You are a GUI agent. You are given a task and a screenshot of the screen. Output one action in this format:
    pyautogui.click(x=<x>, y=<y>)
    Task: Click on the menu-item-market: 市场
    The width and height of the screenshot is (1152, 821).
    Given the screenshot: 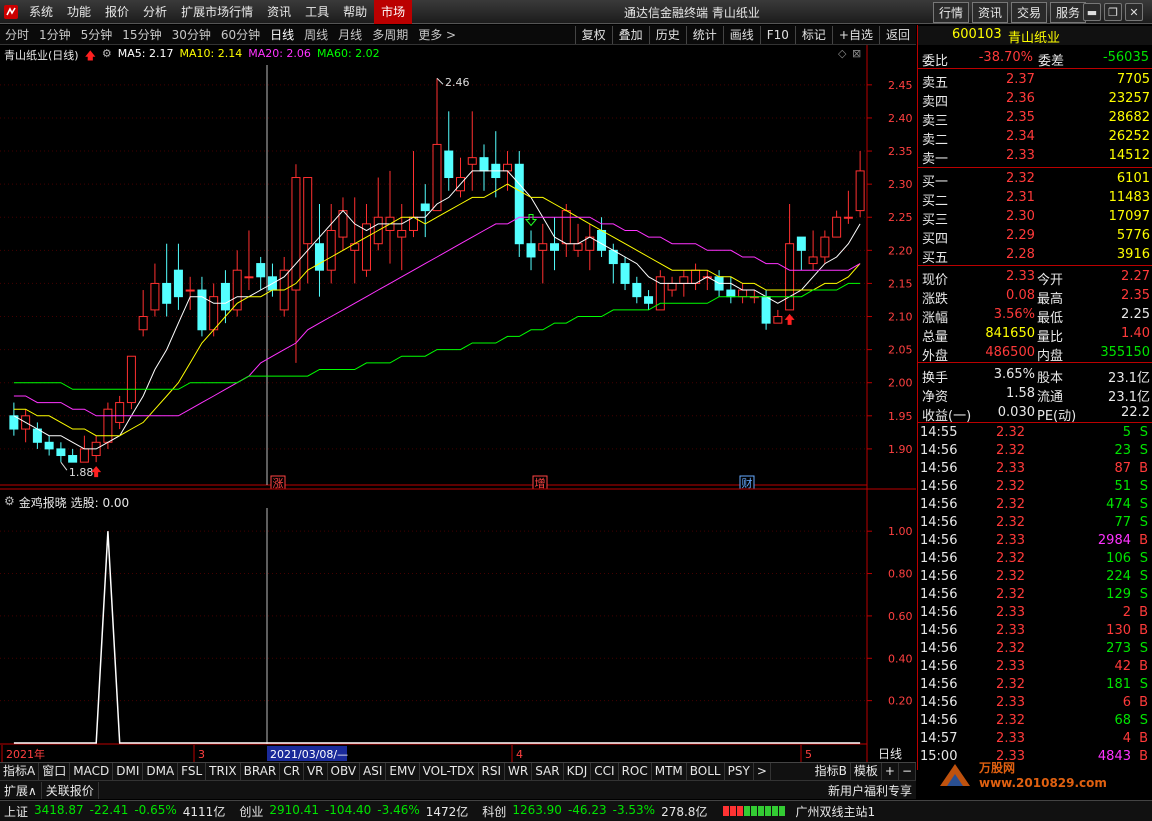 What is the action you would take?
    pyautogui.click(x=393, y=12)
    